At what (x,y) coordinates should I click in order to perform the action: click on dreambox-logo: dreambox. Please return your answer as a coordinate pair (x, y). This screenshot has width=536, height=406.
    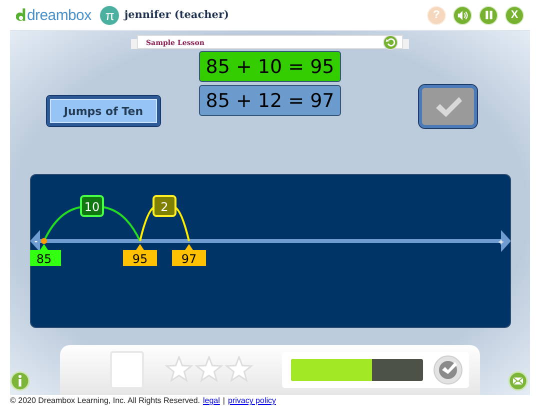
    Looking at the image, I should click on (54, 15).